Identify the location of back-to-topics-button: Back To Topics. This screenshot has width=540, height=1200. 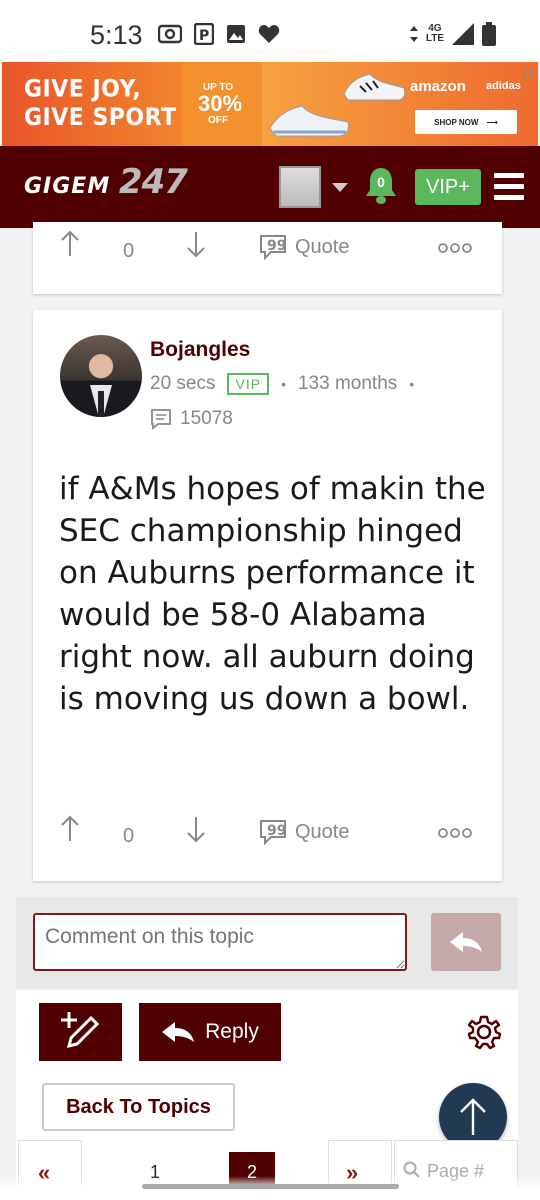
(138, 1107).